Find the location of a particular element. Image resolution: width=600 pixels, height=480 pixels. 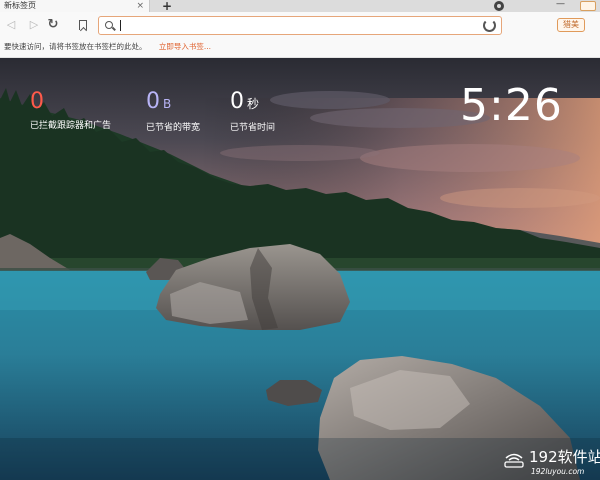

watermark-title: 192软件站 is located at coordinates (564, 457).